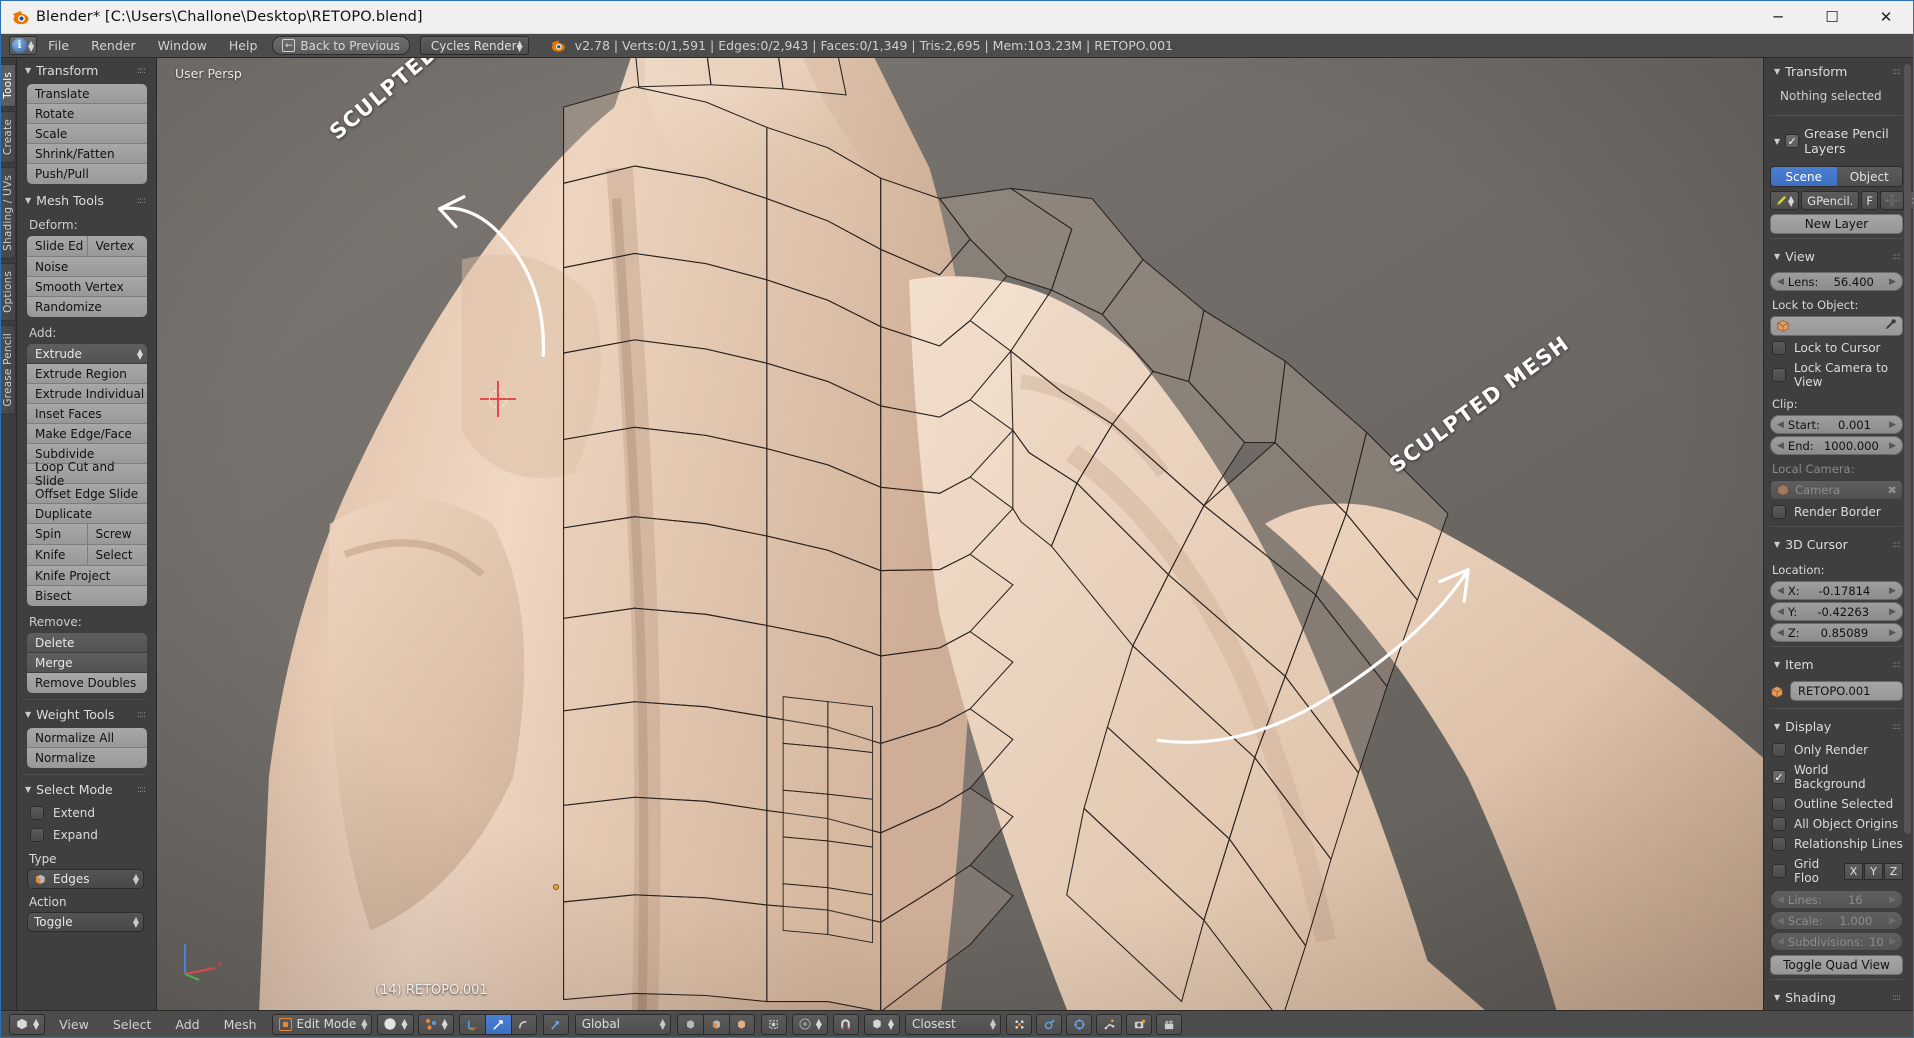 This screenshot has height=1038, width=1914. I want to click on screw-button: Screw, so click(117, 534).